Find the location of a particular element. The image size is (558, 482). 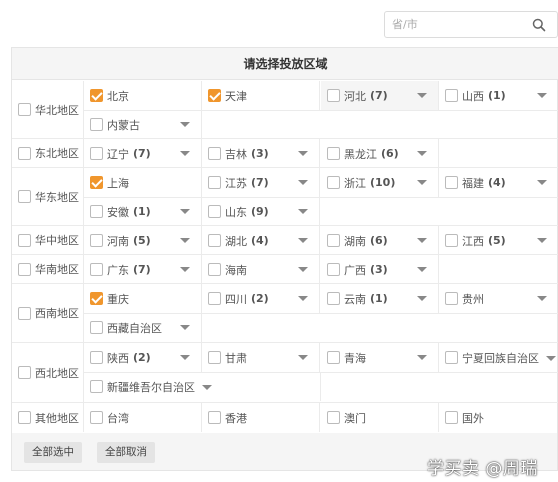

province-option: 陕西 (2) is located at coordinates (120, 358).